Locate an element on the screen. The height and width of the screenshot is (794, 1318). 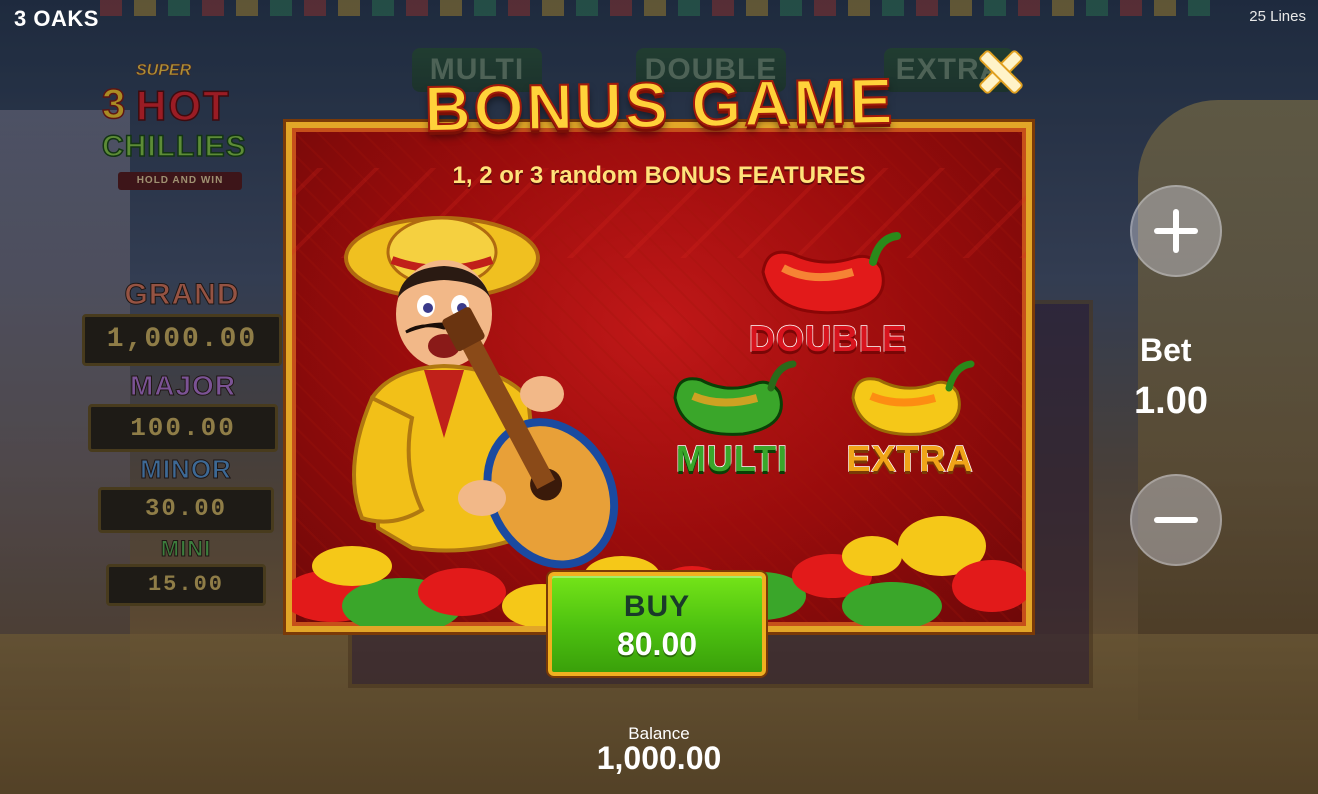
brand-name: 3 OAKS is located at coordinates (56, 18).